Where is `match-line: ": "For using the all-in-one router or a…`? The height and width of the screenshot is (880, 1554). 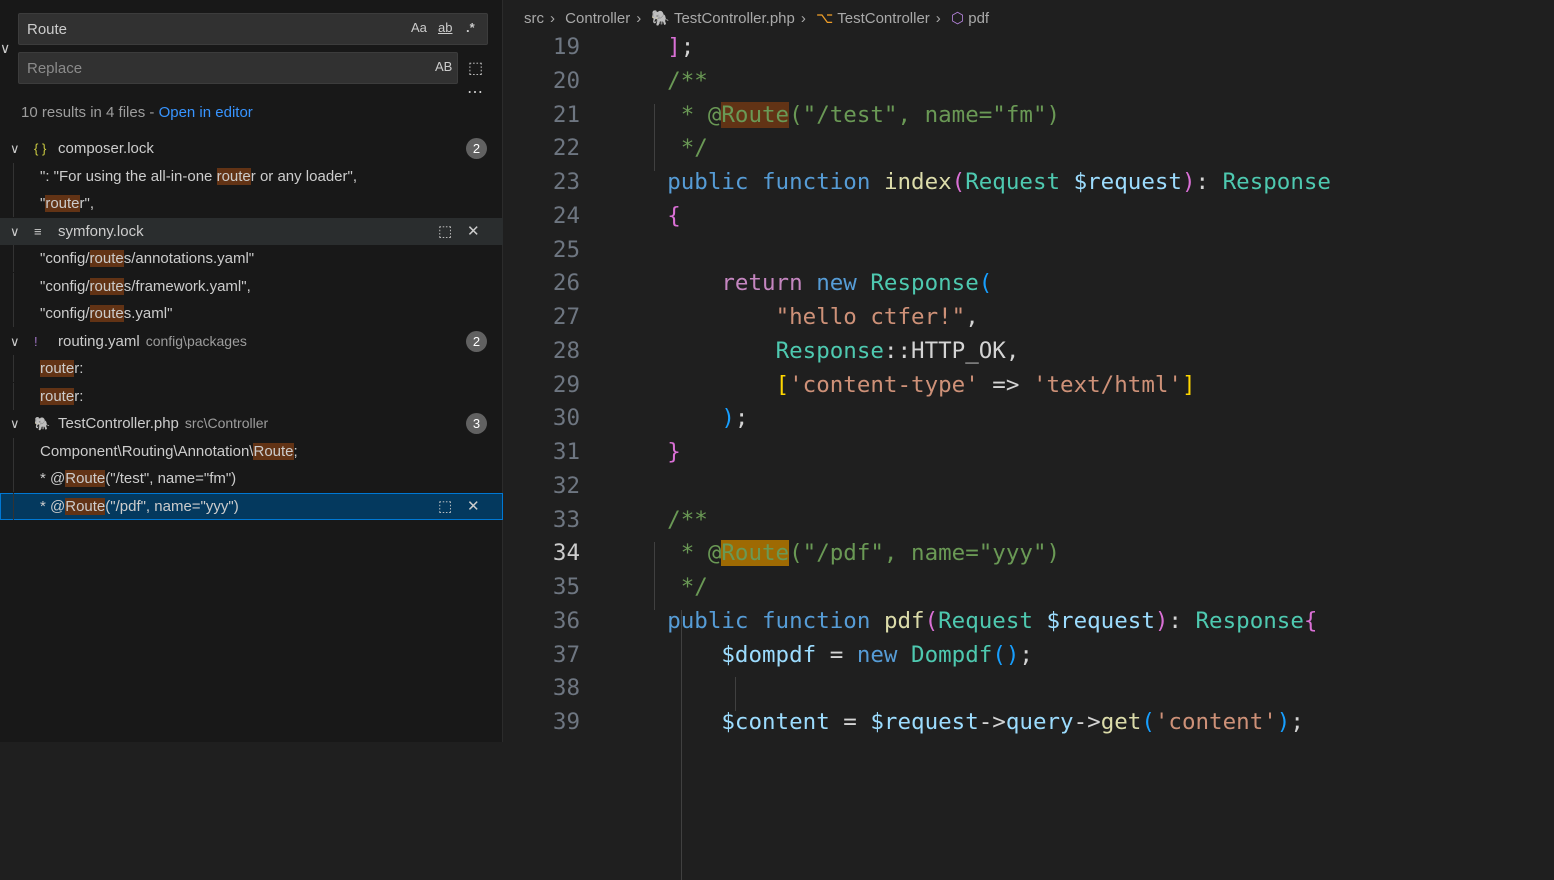 match-line: ": "For using the all-in-one router or a… is located at coordinates (251, 176).